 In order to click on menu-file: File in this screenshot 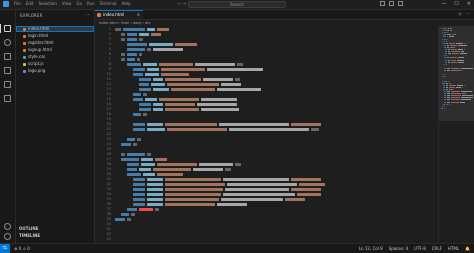, I will do `click(17, 4)`.